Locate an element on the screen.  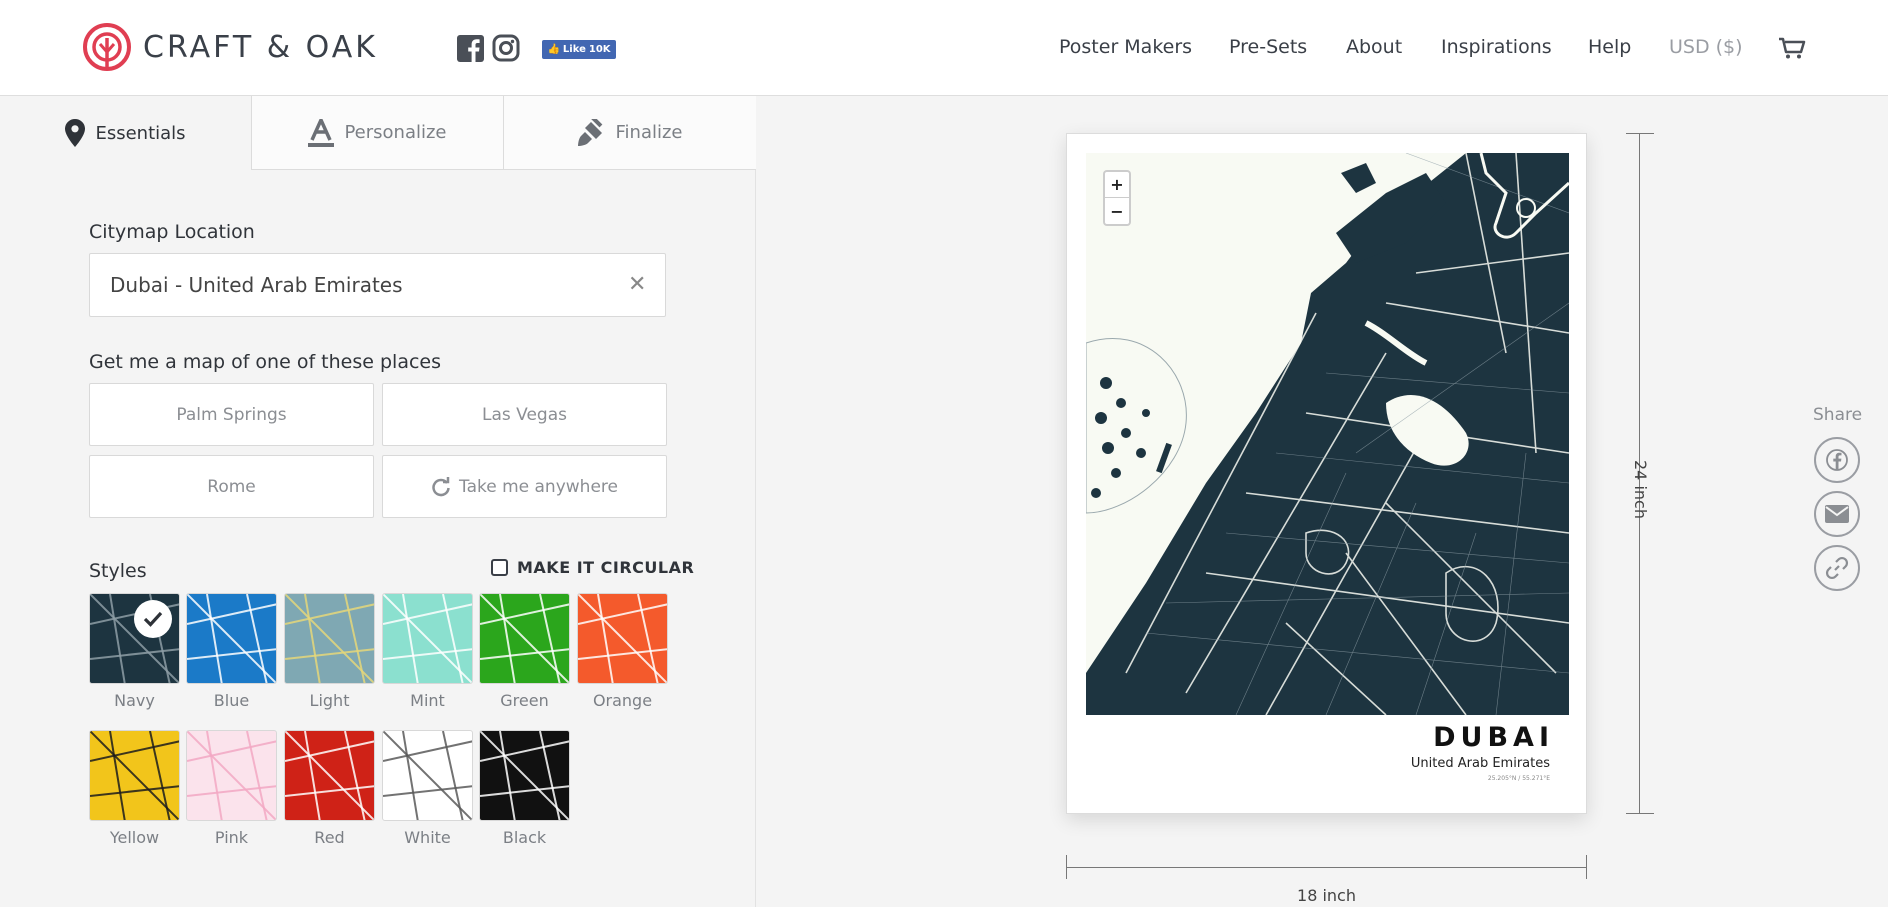
refresh-icon is located at coordinates (441, 486).